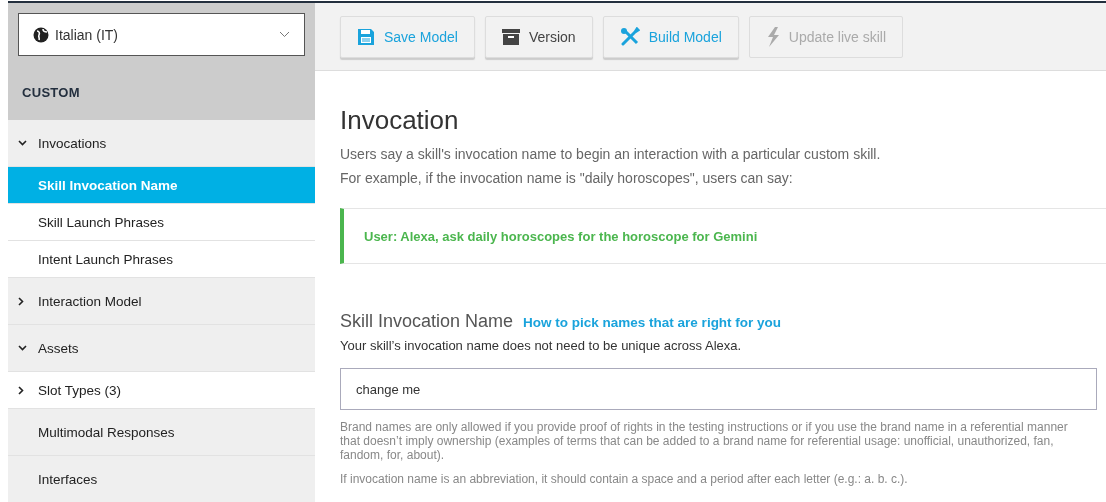  I want to click on box-icon, so click(510, 36).